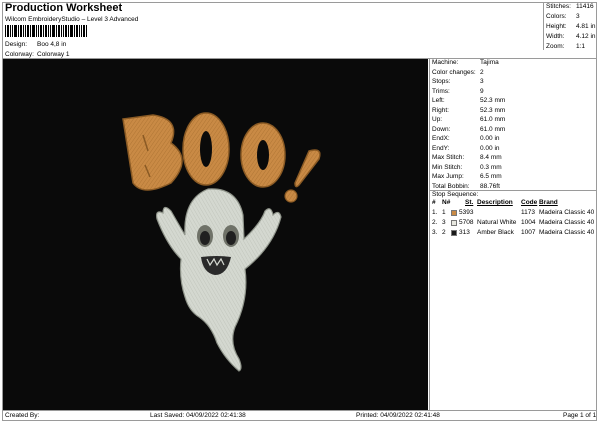 This screenshot has width=600, height=424. What do you see at coordinates (571, 38) in the screenshot?
I see `stat-row: Width: 4.12 in` at bounding box center [571, 38].